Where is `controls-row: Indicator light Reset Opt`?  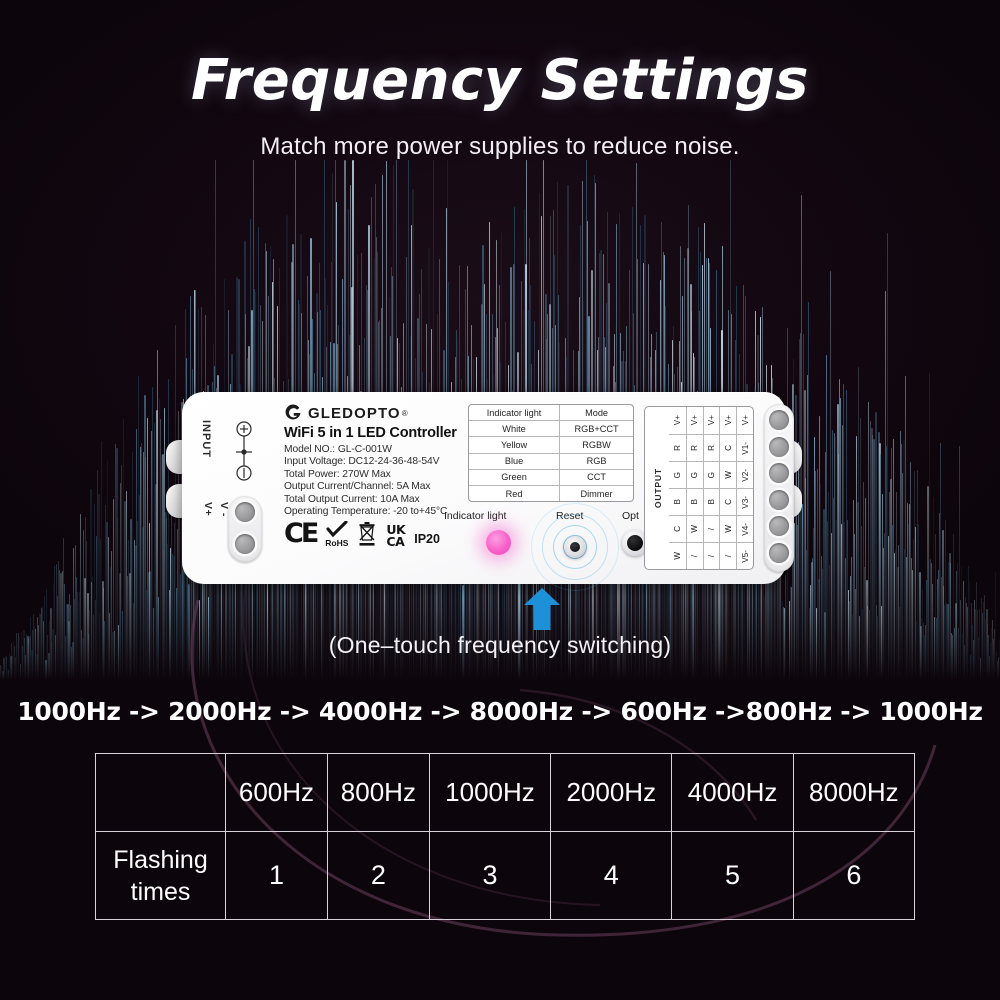
controls-row: Indicator light Reset Opt is located at coordinates (546, 547).